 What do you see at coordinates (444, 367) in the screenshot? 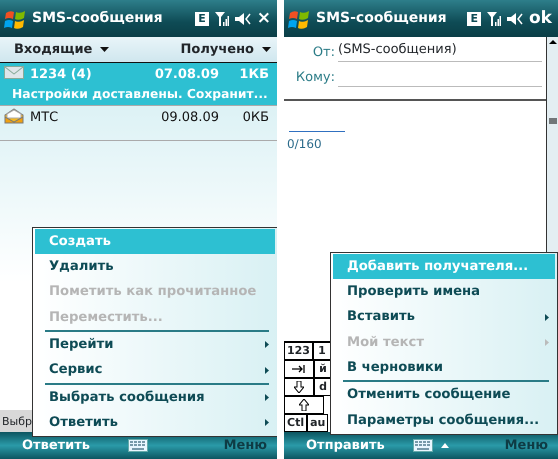
I see `menu-item: В черновики` at bounding box center [444, 367].